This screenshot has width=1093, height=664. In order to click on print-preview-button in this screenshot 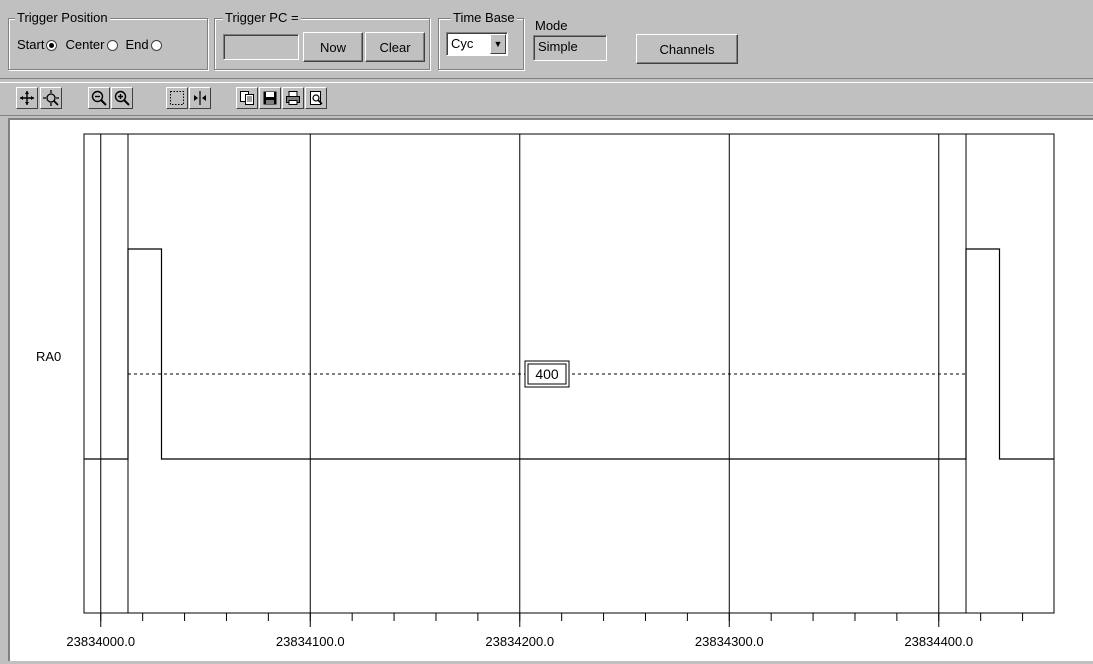, I will do `click(316, 98)`.